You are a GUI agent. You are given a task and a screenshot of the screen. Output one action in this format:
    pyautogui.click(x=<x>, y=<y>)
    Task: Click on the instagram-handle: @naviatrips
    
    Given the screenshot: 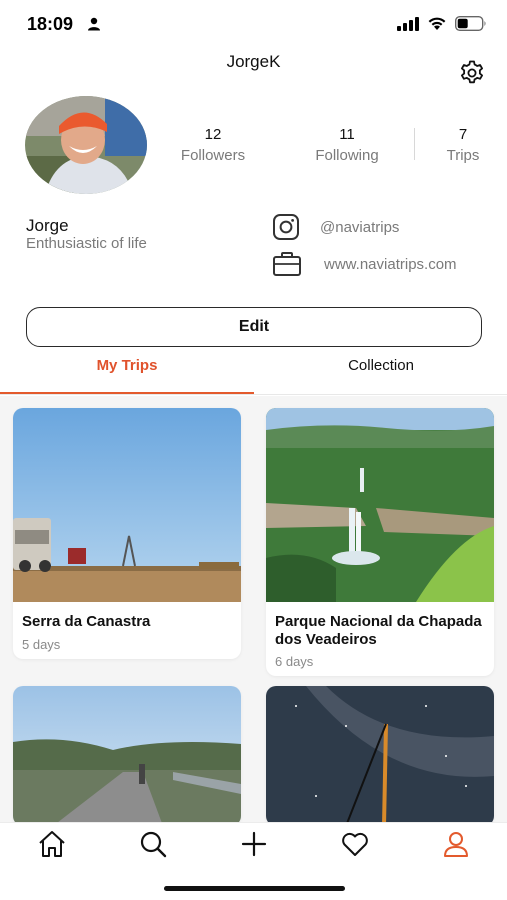 What is the action you would take?
    pyautogui.click(x=360, y=227)
    